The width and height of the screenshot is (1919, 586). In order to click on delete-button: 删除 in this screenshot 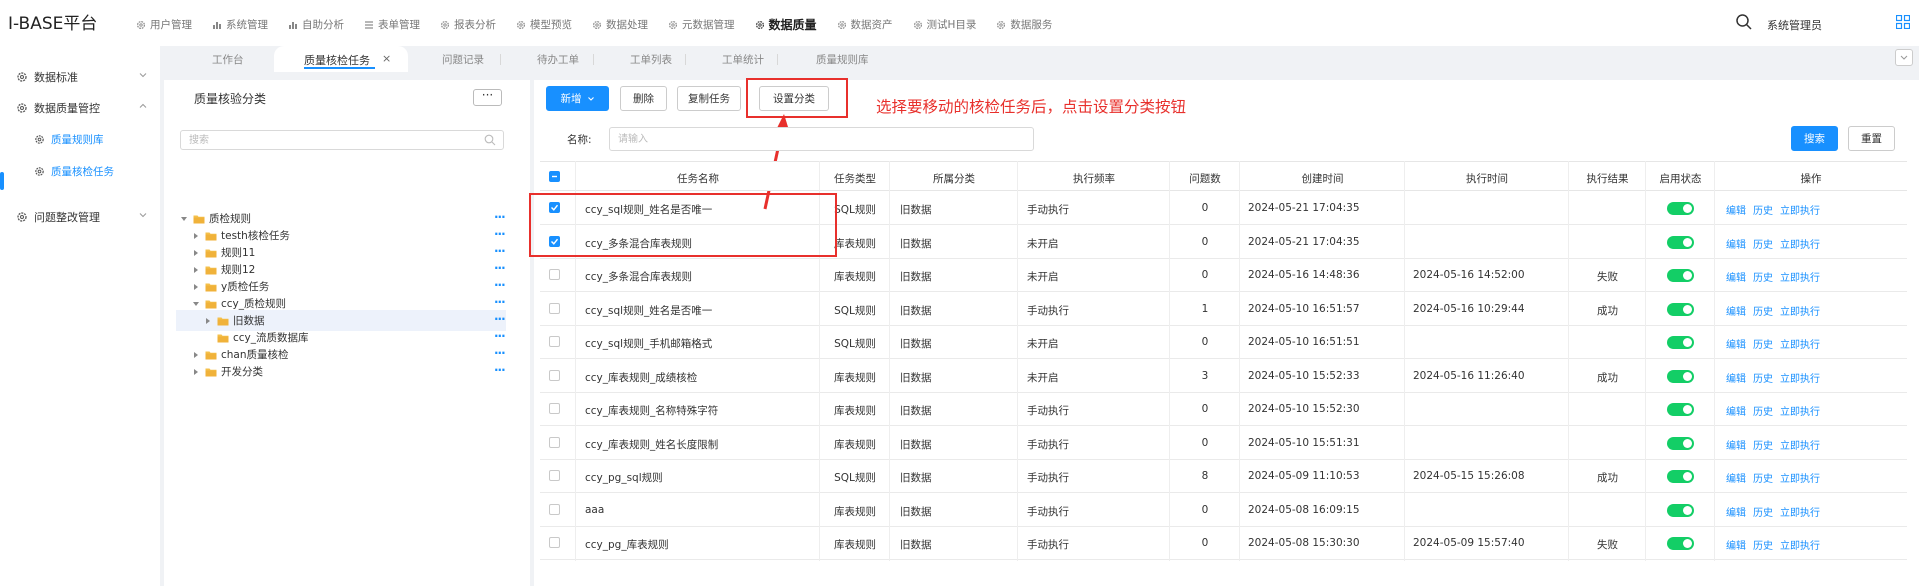, I will do `click(643, 98)`.